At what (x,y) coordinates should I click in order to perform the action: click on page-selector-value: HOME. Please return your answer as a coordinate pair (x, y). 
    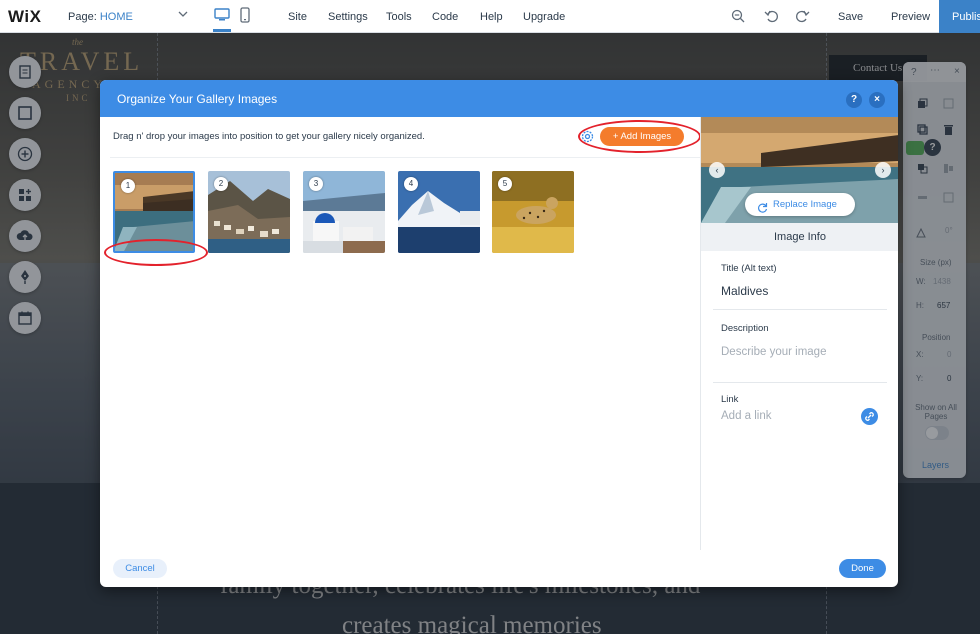
    Looking at the image, I should click on (116, 17).